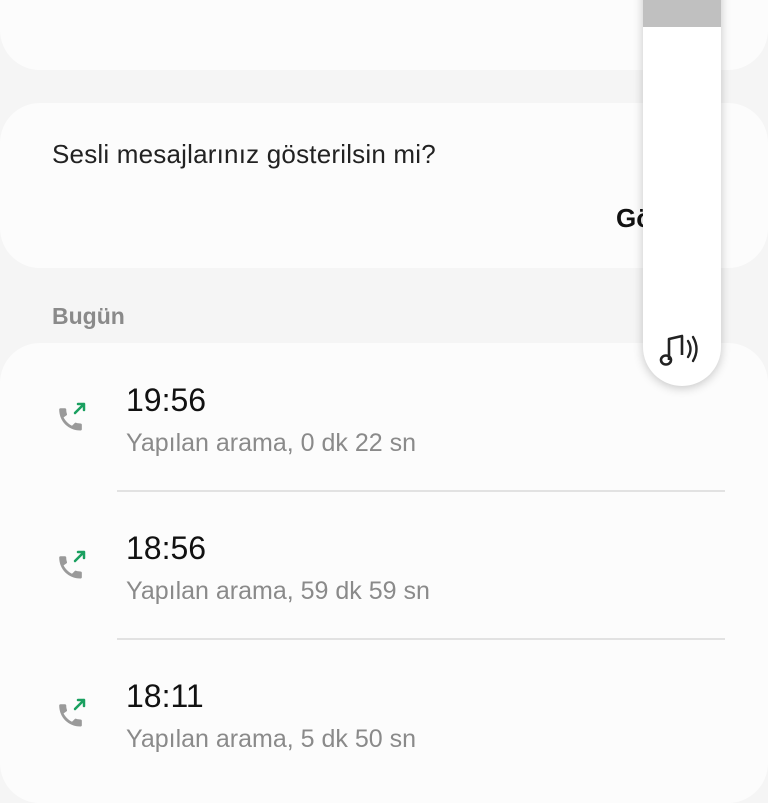  What do you see at coordinates (278, 591) in the screenshot?
I see `call-detail: Yapılan arama, 59 dk 59 sn` at bounding box center [278, 591].